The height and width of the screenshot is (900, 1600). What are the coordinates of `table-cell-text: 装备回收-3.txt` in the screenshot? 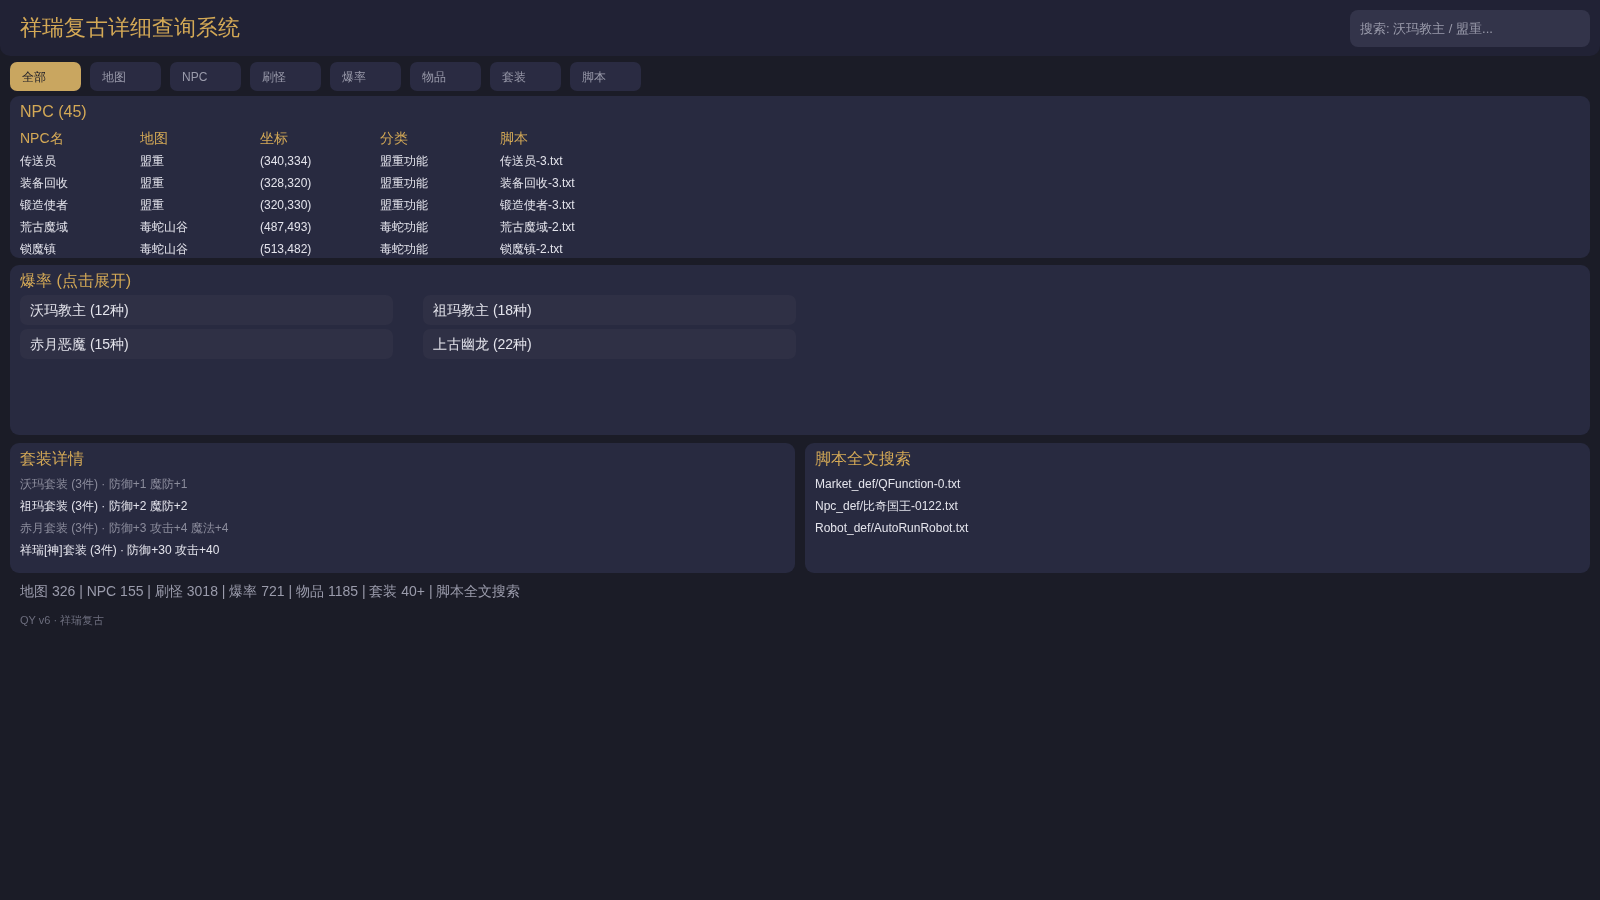 It's located at (538, 183).